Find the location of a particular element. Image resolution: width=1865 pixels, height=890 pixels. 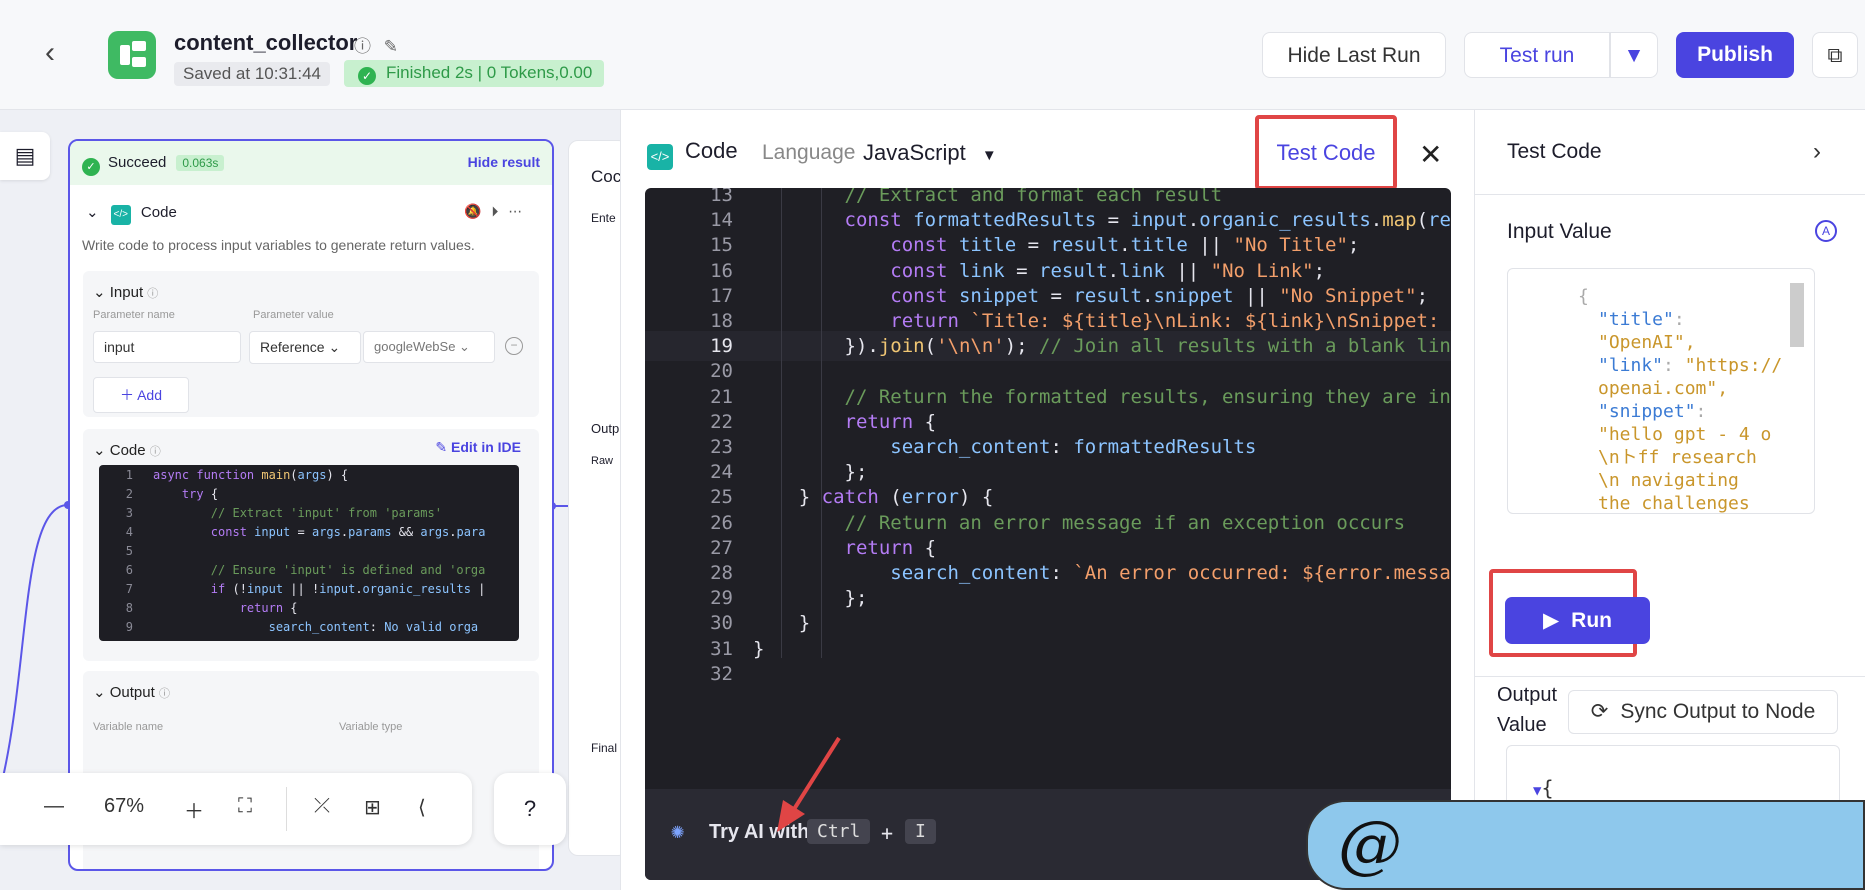

run-button: ▶ Run is located at coordinates (1577, 620).